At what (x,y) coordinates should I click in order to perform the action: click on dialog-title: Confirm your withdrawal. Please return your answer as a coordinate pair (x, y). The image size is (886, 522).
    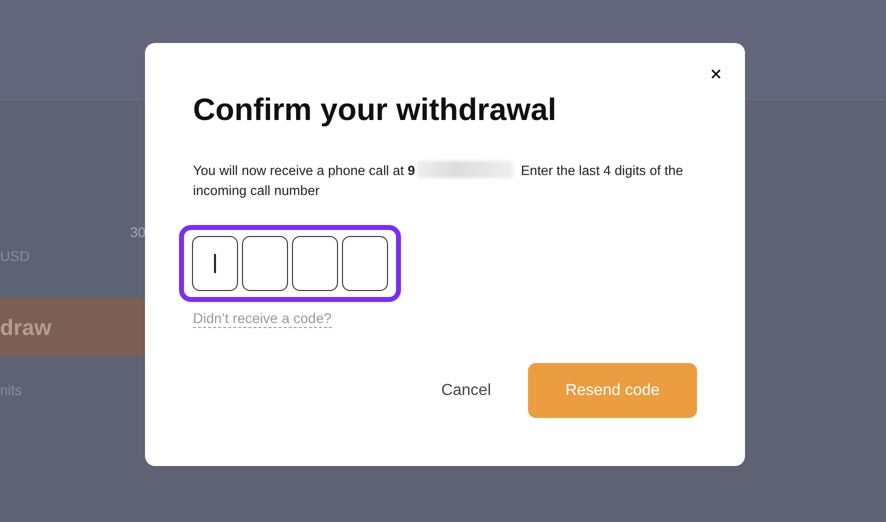
    Looking at the image, I should click on (375, 109).